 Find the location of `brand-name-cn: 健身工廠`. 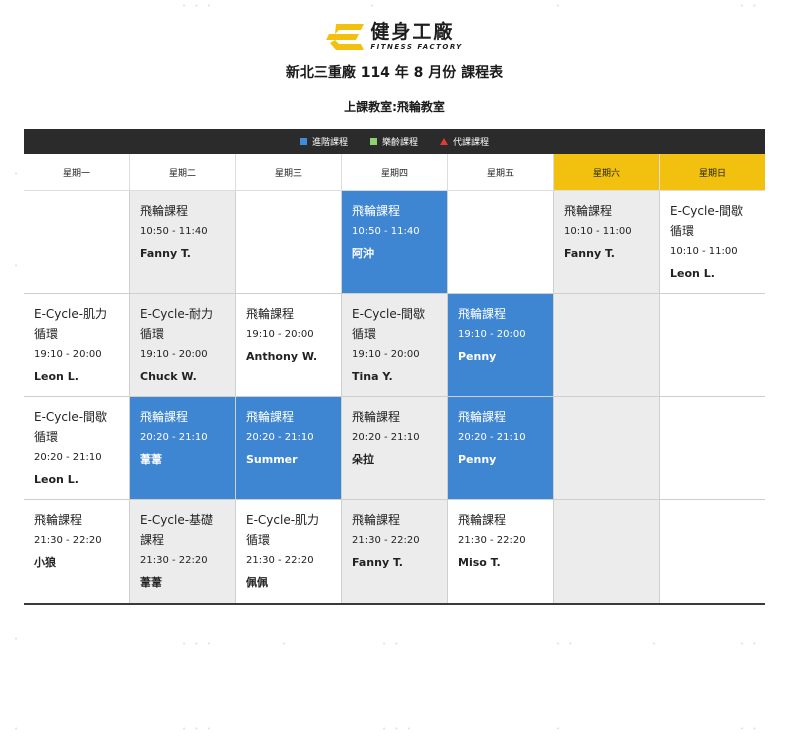

brand-name-cn: 健身工廠 is located at coordinates (412, 32).